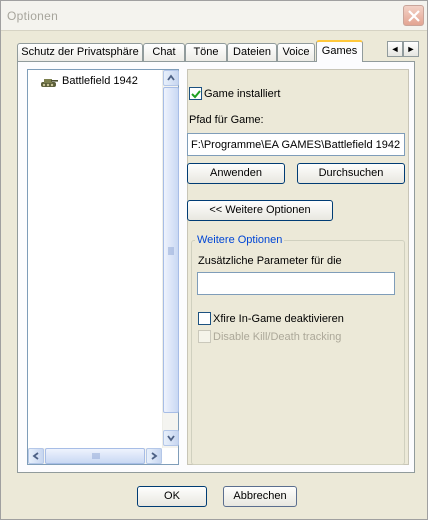 The height and width of the screenshot is (520, 428). I want to click on tab-scroll-left-button: ◄, so click(395, 49).